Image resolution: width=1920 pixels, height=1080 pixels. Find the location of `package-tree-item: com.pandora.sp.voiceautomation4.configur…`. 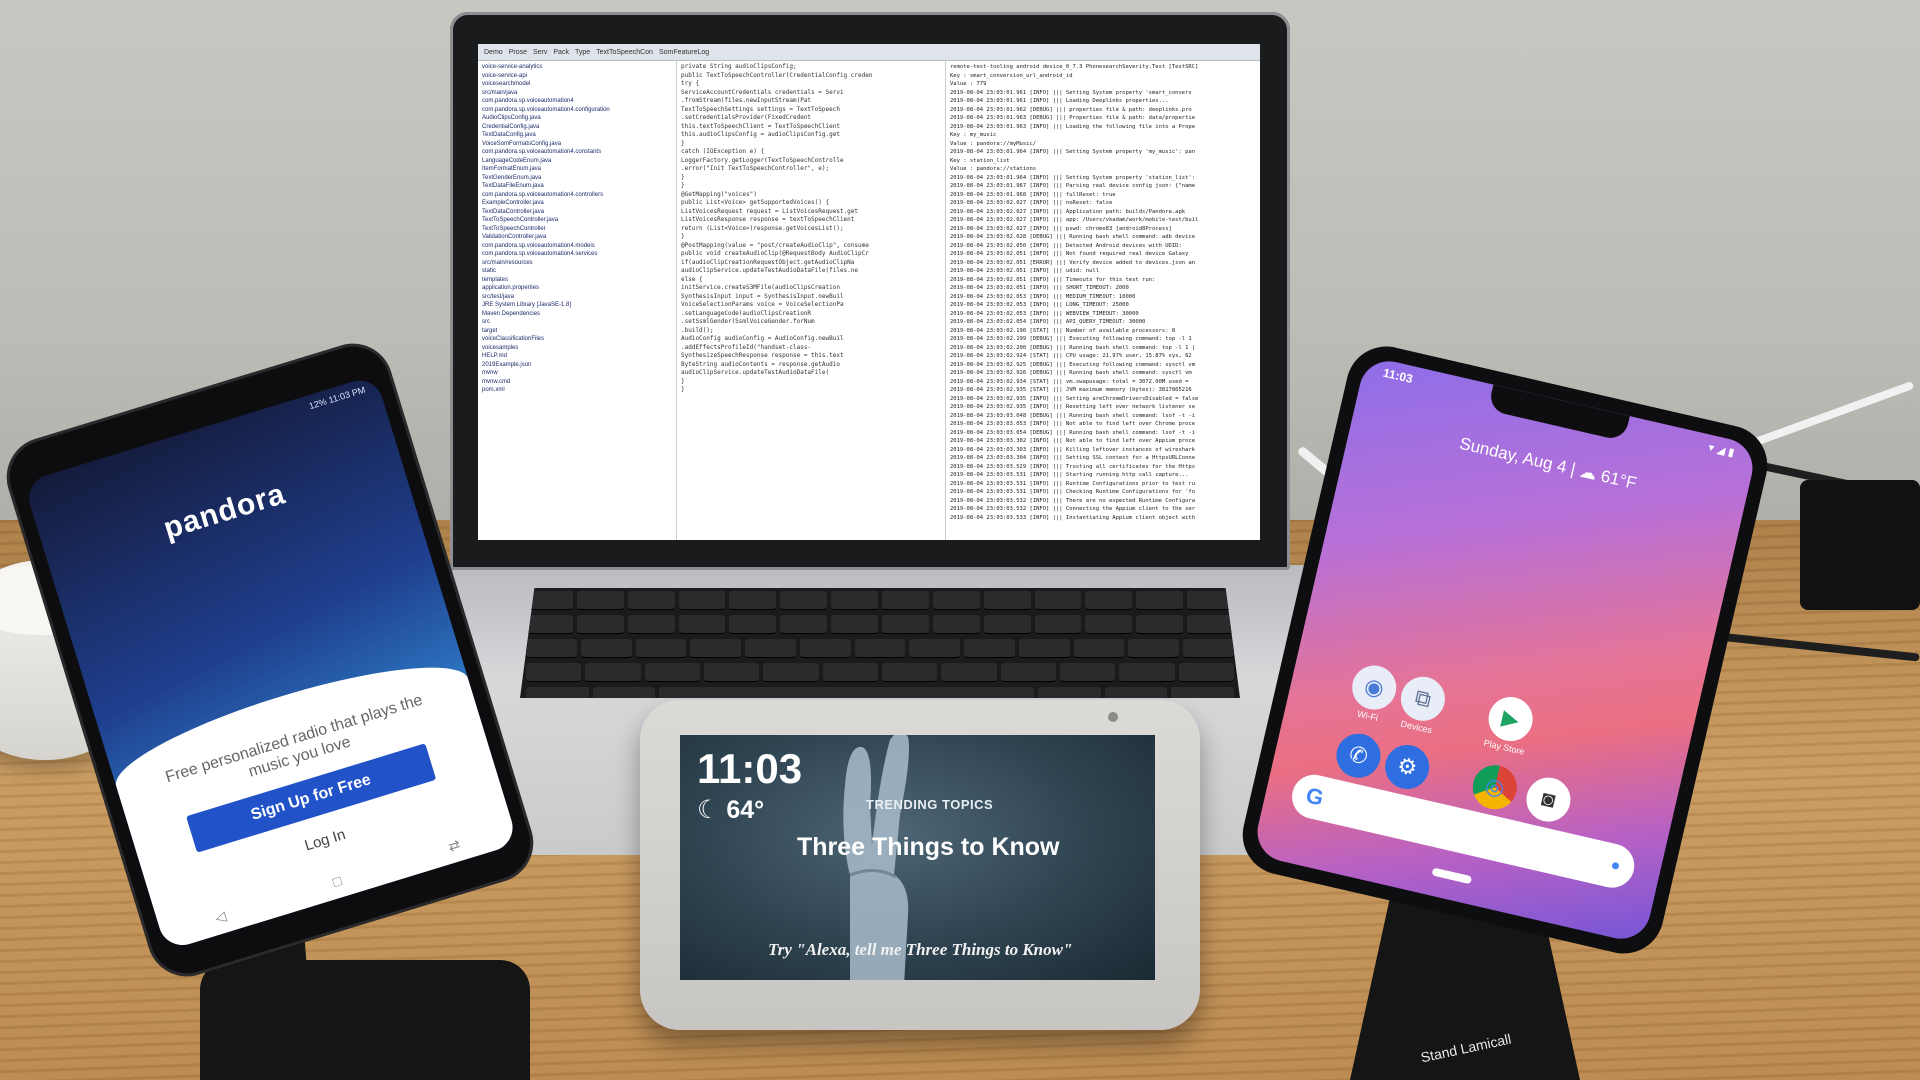

package-tree-item: com.pandora.sp.voiceautomation4.configur… is located at coordinates (546, 109).